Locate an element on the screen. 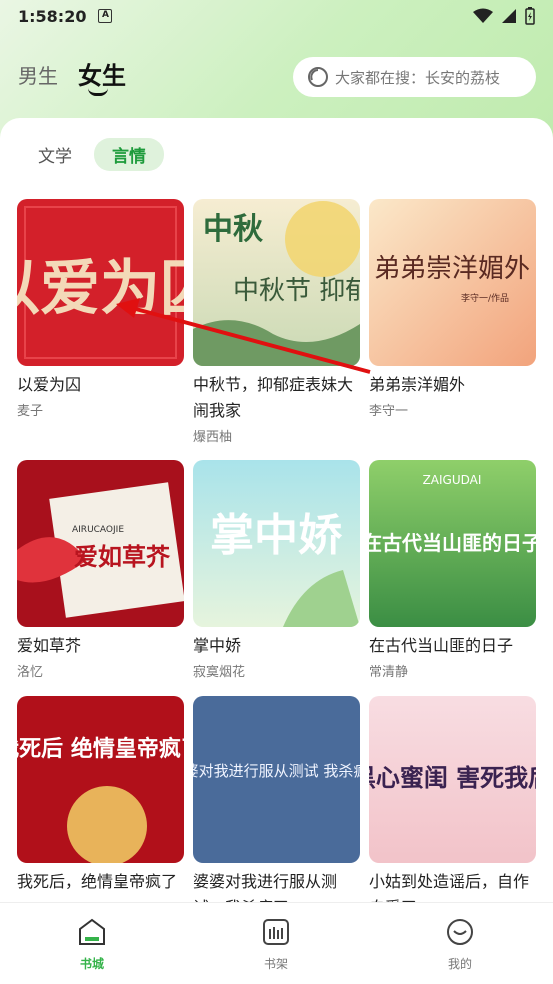  book-cover: 中秋 中秋节 抑郁症表妹 大闹我家 is located at coordinates (276, 282).